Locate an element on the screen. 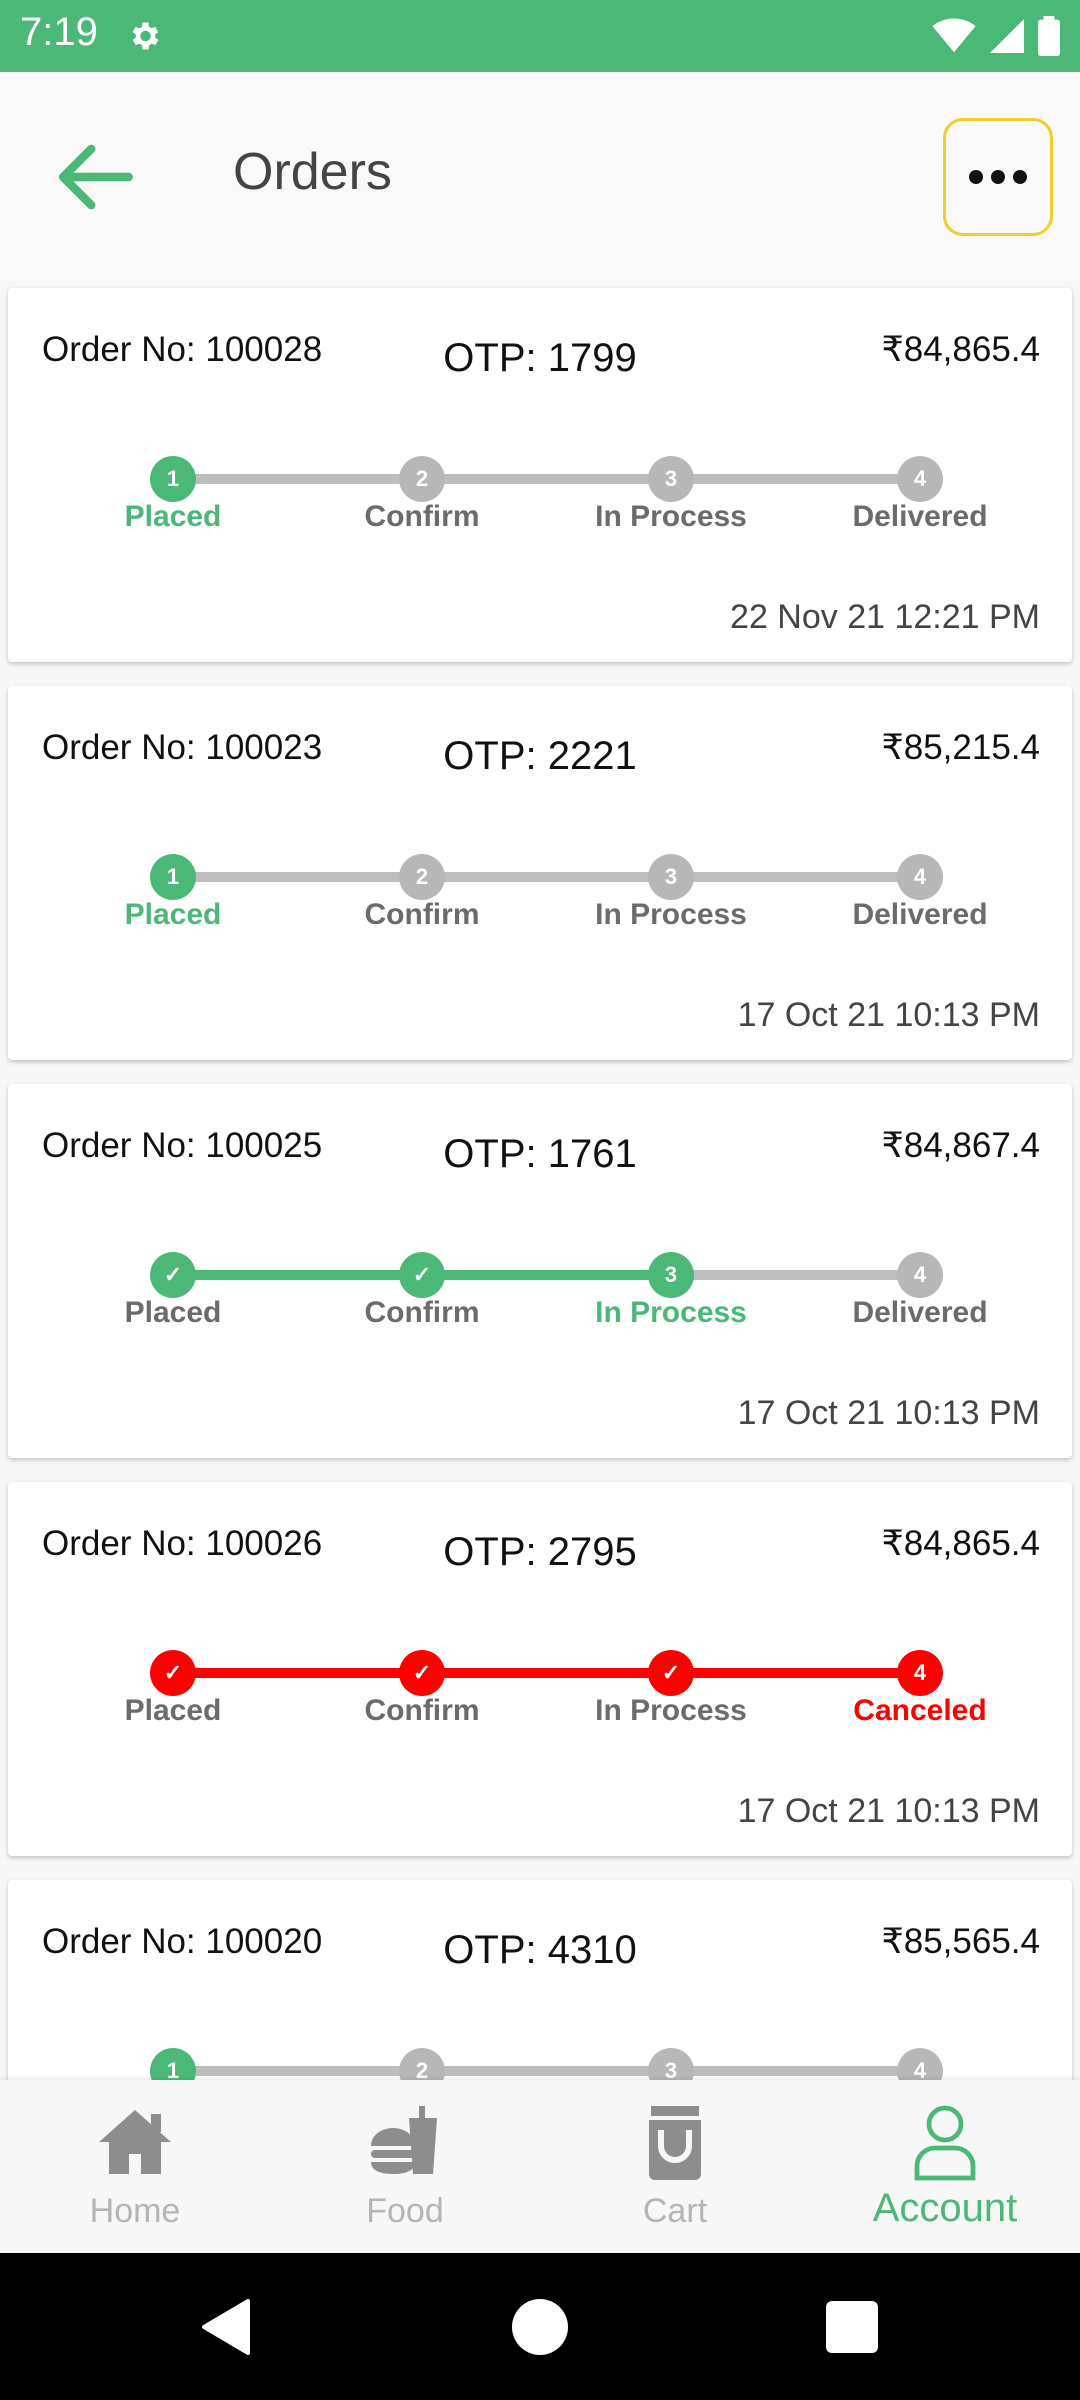 Image resolution: width=1080 pixels, height=2400 pixels. more-options-button is located at coordinates (998, 177).